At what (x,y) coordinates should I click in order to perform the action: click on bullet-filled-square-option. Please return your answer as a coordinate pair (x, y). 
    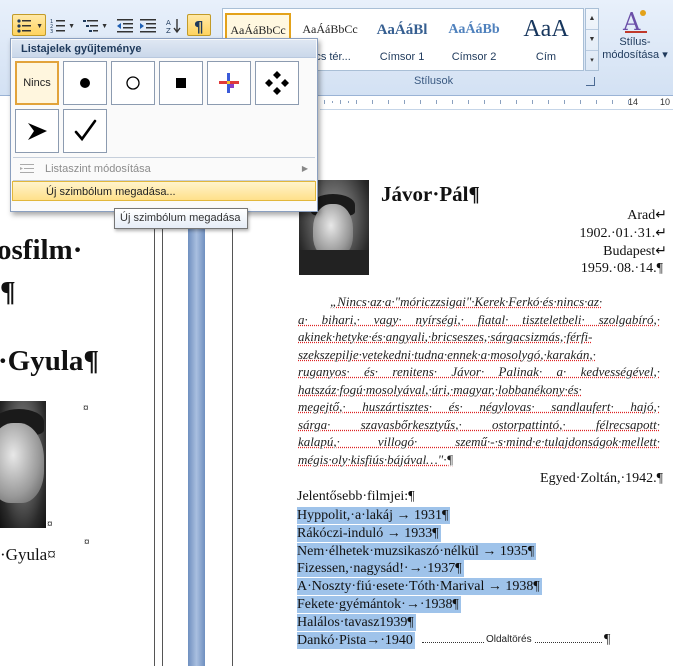
    Looking at the image, I should click on (181, 83).